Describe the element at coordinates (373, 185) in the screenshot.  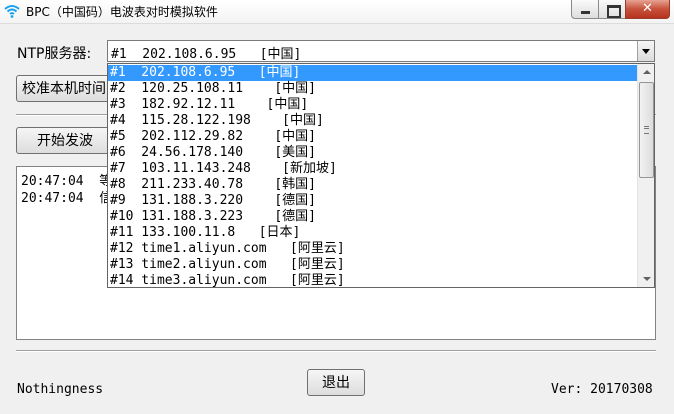
I see `server-option: #8 211.233.40.78 [韩国]` at that location.